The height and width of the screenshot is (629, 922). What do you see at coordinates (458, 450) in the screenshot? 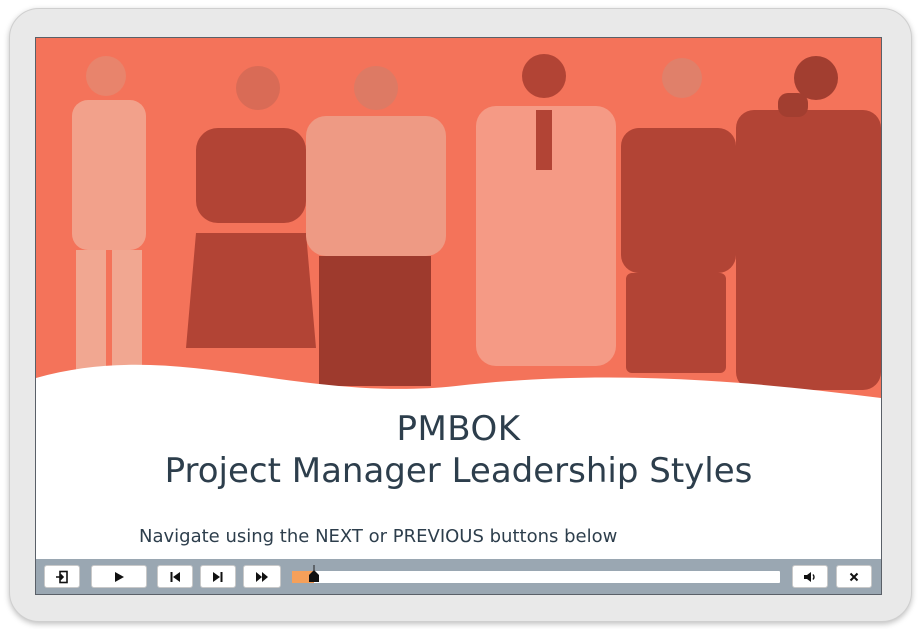
I see `slide-title: PMBOK Project Manager Leadership Styles` at bounding box center [458, 450].